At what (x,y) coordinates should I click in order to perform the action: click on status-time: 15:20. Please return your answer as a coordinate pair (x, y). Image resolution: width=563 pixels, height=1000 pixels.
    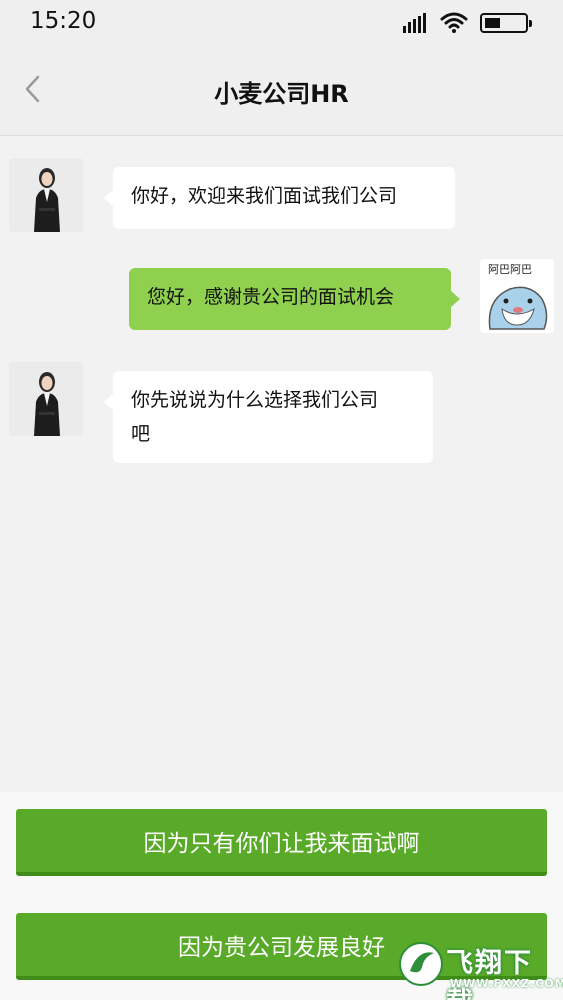
    Looking at the image, I should click on (63, 21).